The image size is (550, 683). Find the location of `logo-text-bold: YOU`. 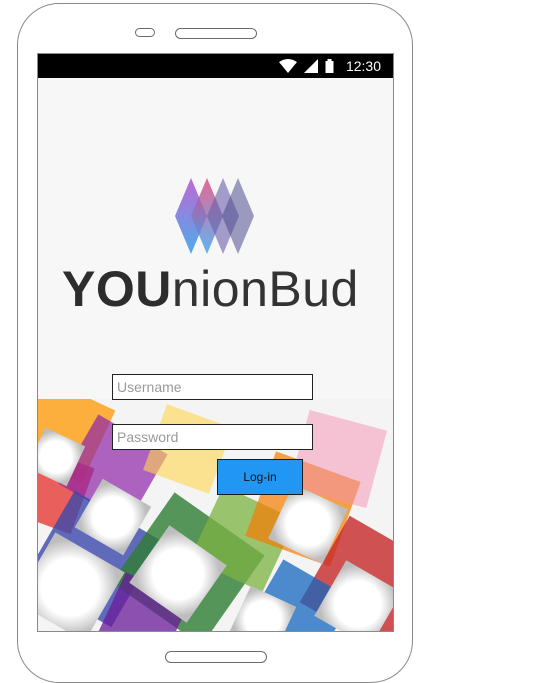

logo-text-bold: YOU is located at coordinates (117, 289).